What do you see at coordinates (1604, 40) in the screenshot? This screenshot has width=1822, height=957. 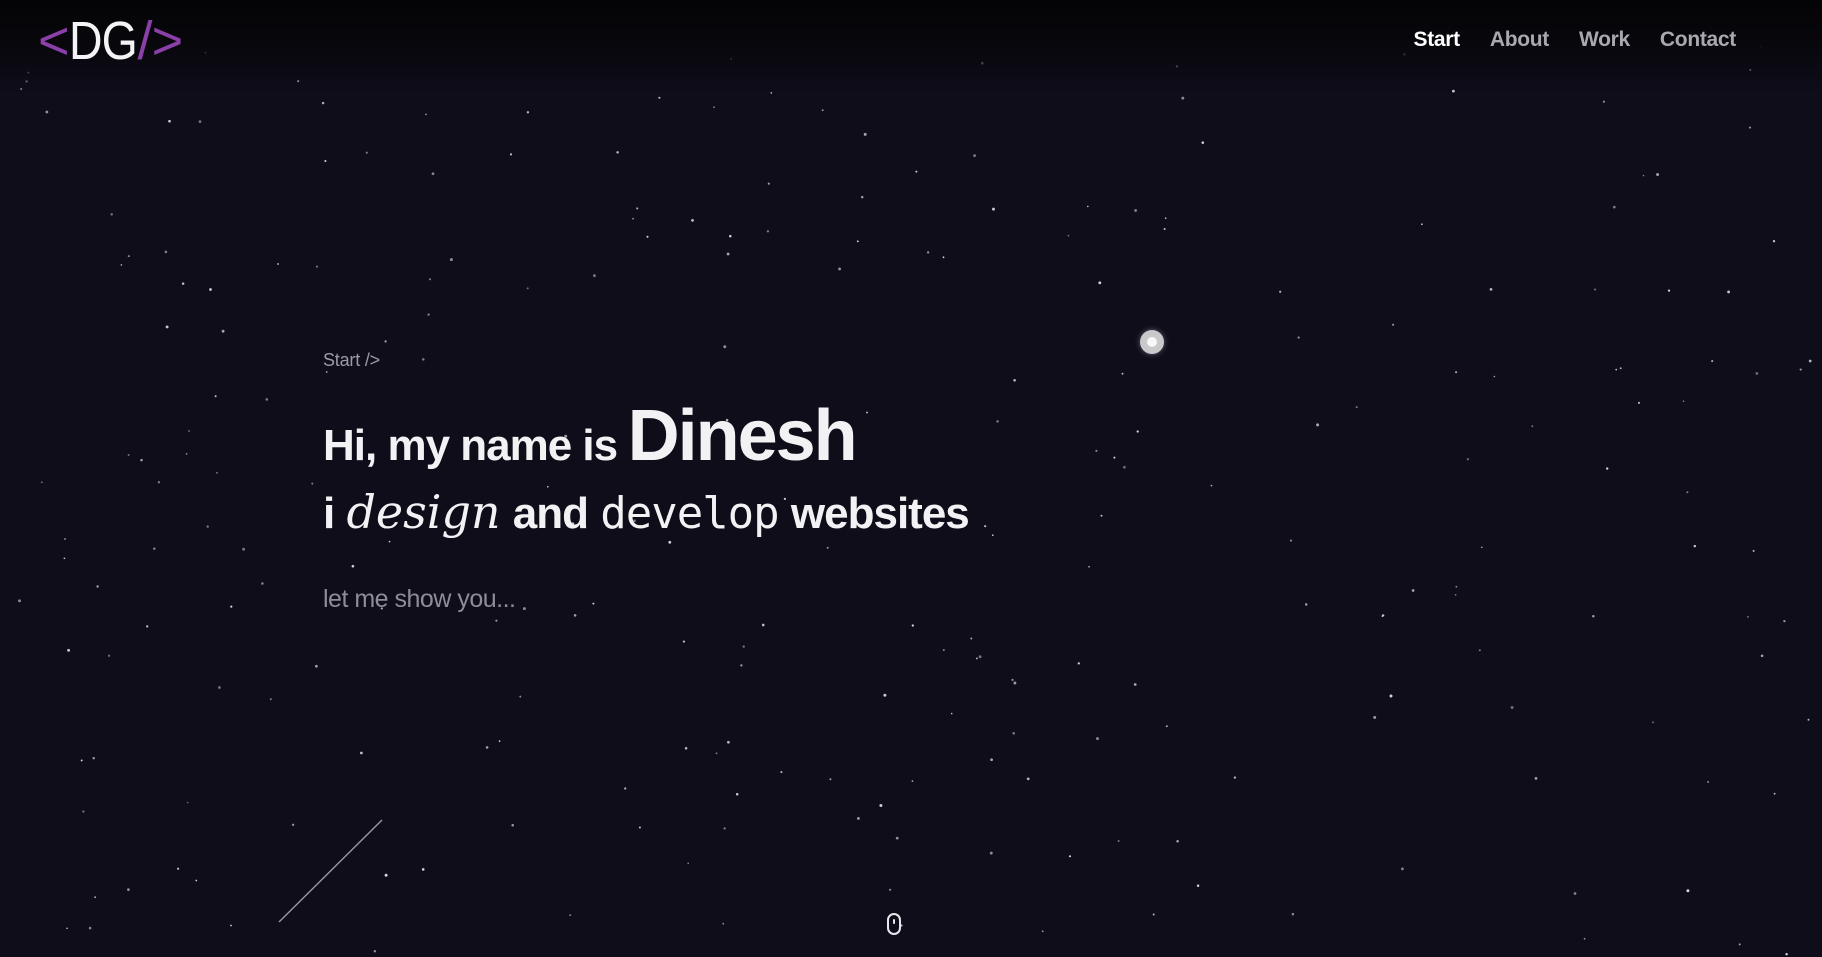 I see `nav-item-work: Work` at bounding box center [1604, 40].